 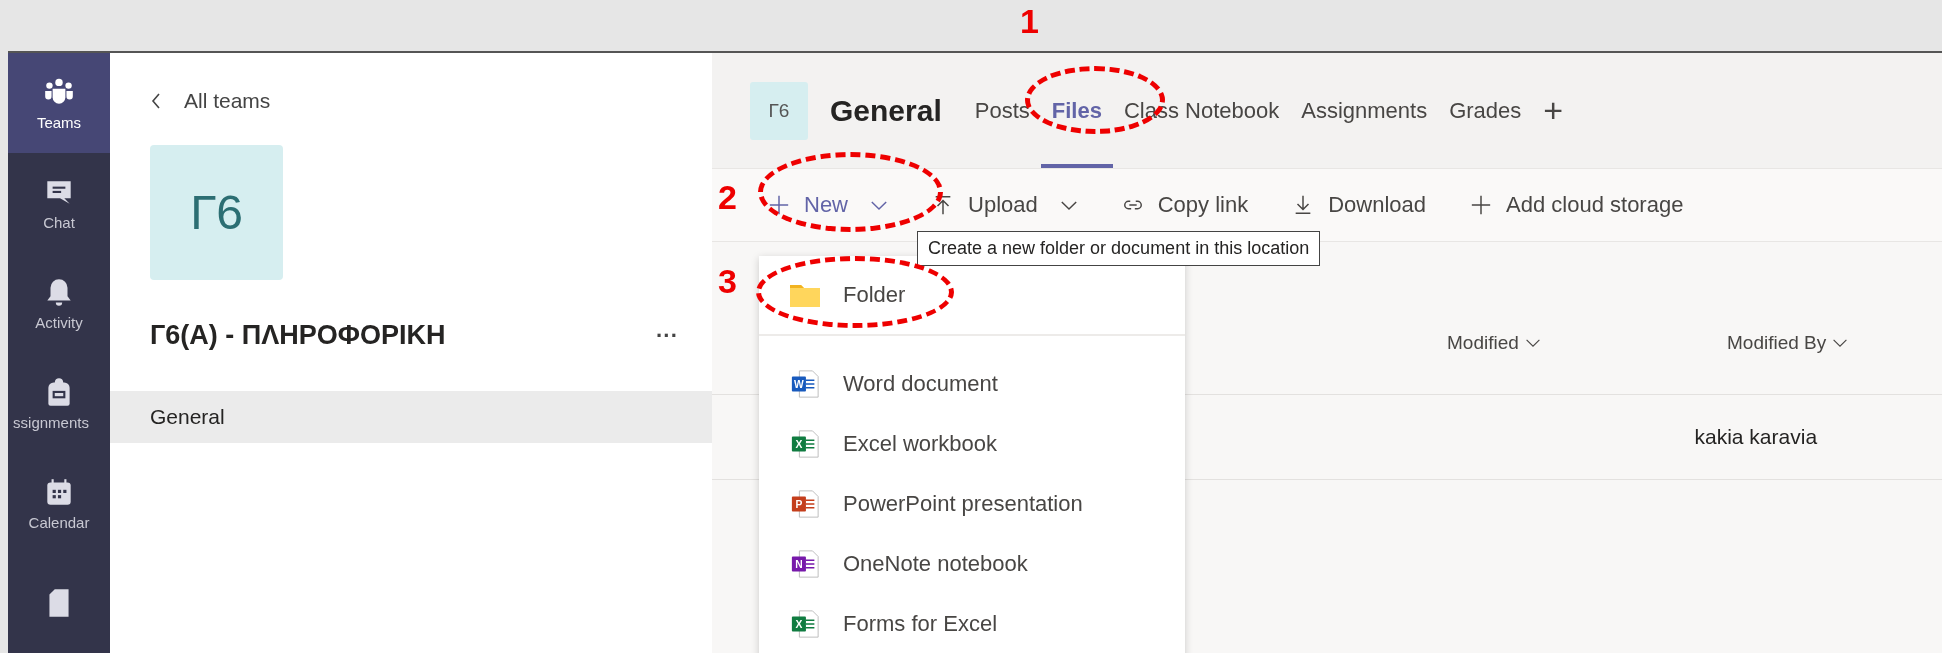 What do you see at coordinates (59, 303) in the screenshot?
I see `rail-item: Activity` at bounding box center [59, 303].